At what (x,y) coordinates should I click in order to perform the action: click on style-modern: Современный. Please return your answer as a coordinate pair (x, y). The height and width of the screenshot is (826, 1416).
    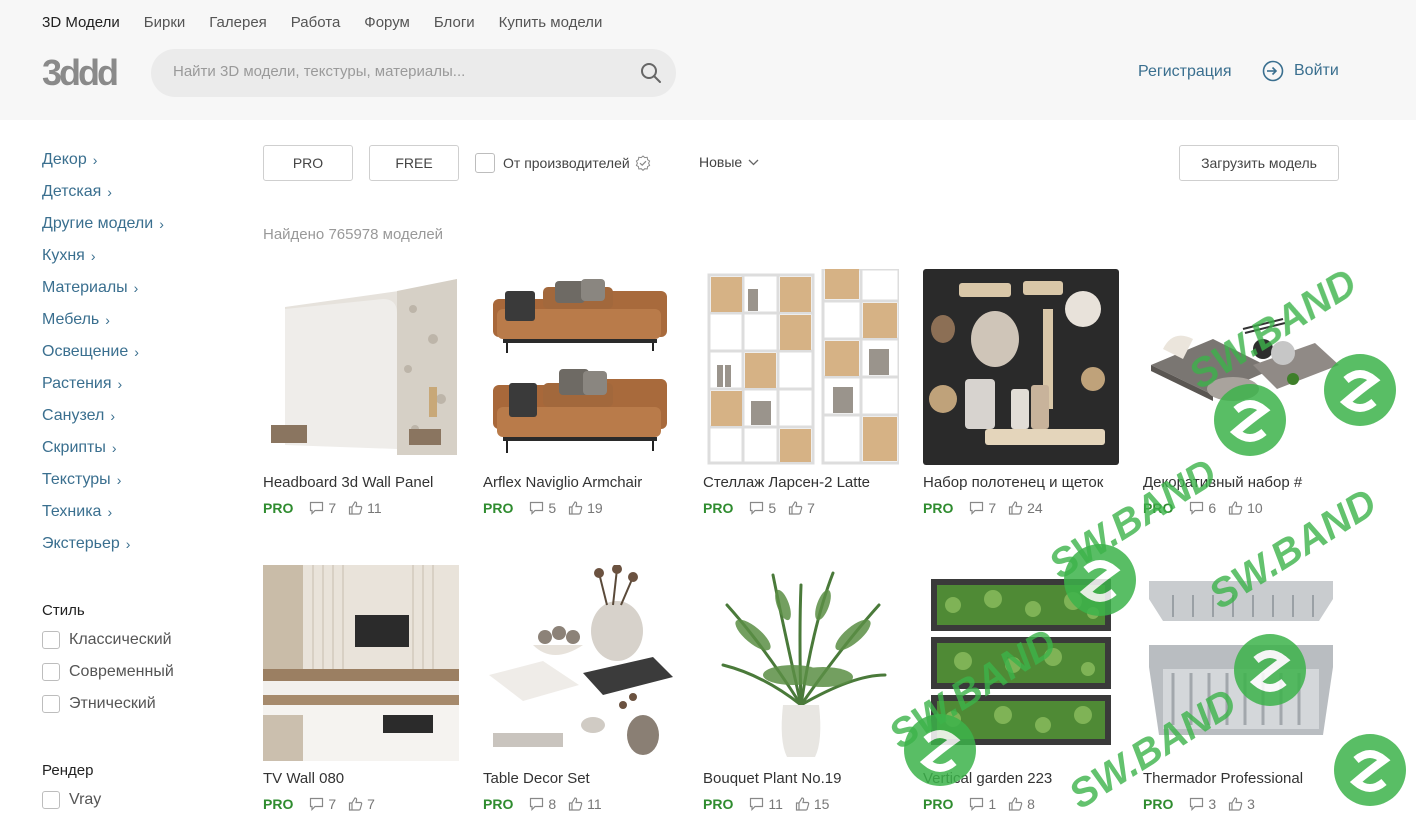
    Looking at the image, I should click on (137, 672).